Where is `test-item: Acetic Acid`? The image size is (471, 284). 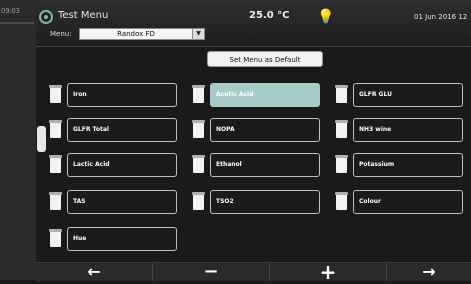
test-item: Acetic Acid is located at coordinates (257, 96).